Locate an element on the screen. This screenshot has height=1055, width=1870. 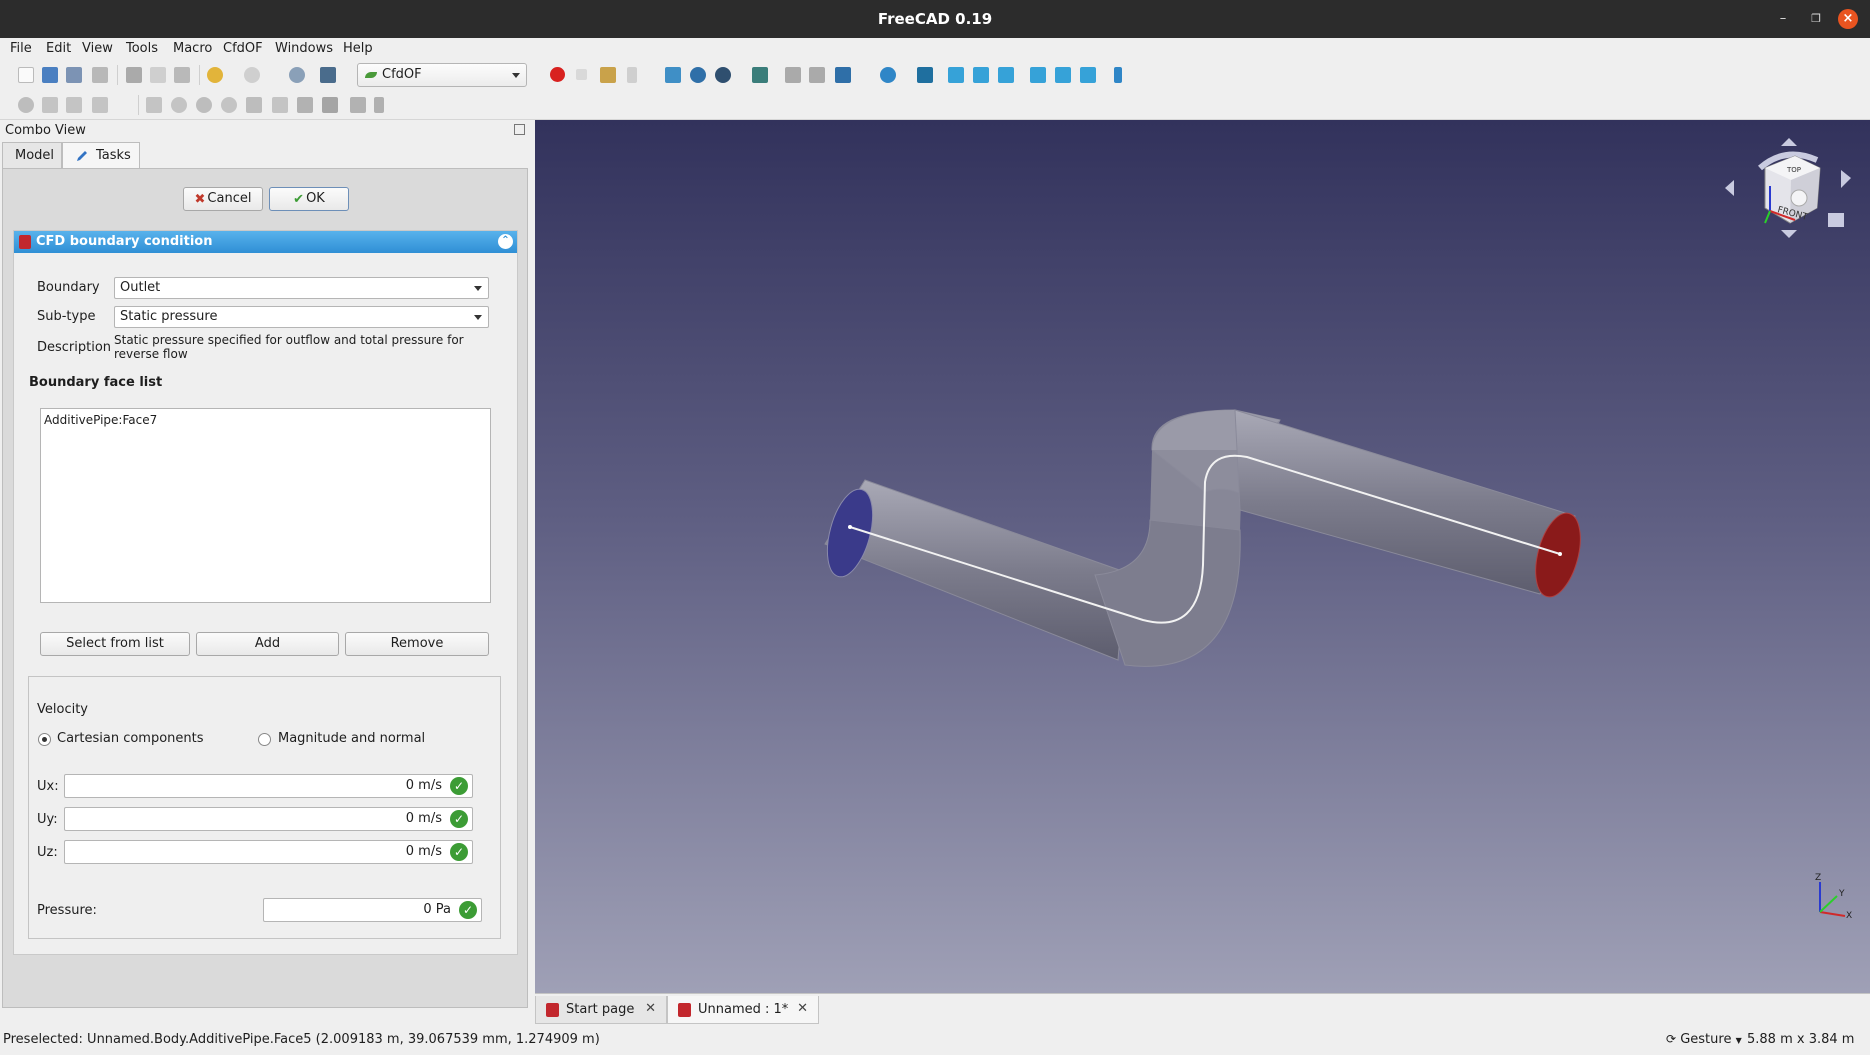
run-macro-icon is located at coordinates (632, 75).